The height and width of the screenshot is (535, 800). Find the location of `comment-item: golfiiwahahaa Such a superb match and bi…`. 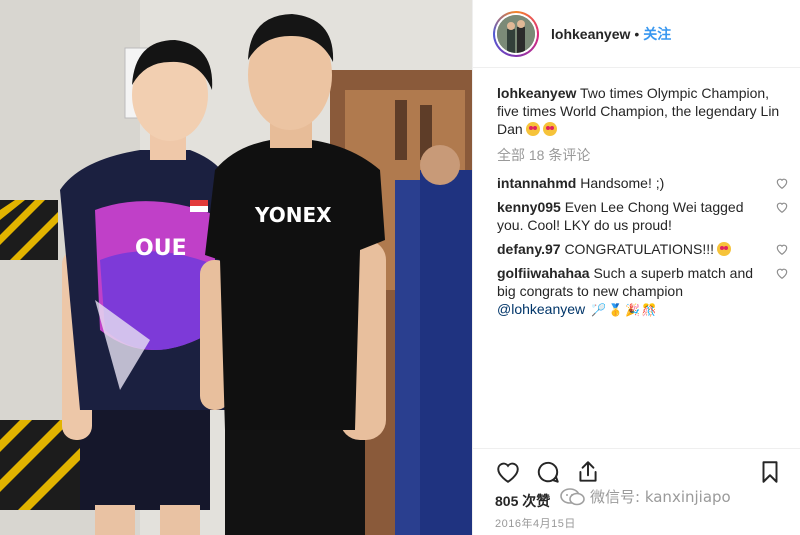

comment-item: golfiiwahahaa Such a superb match and bi… is located at coordinates (643, 291).